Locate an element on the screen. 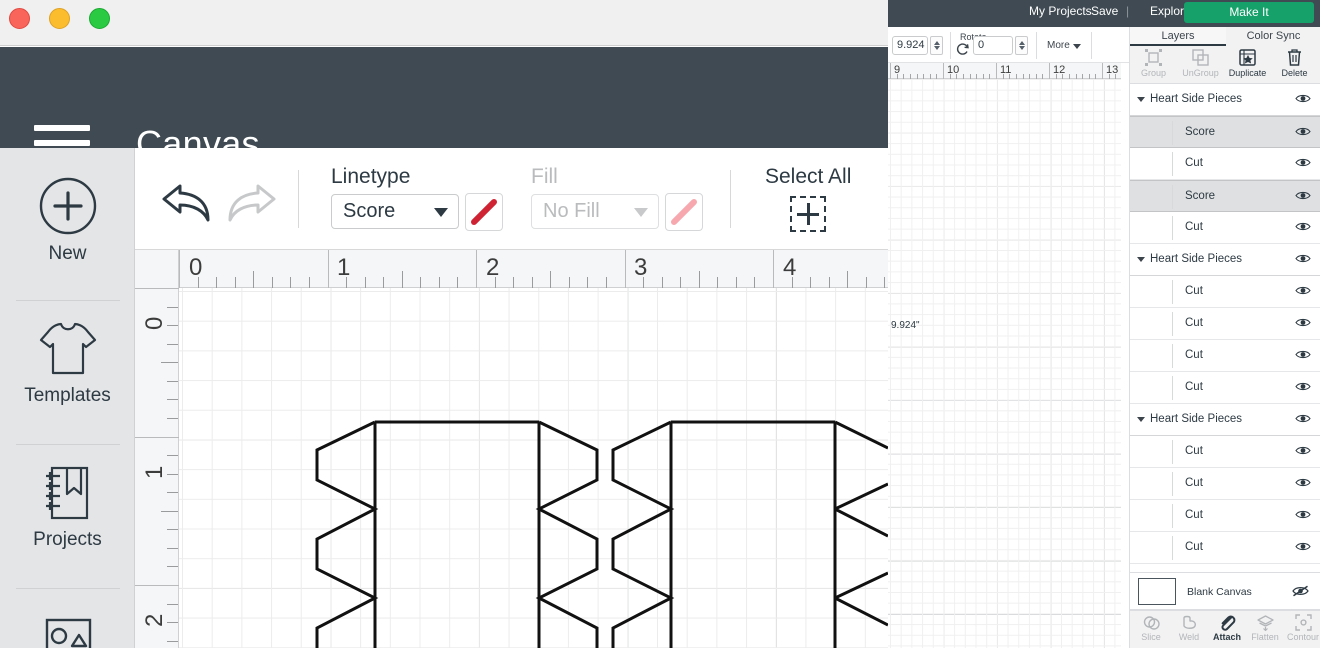  delete-button: Delete is located at coordinates (1294, 63).